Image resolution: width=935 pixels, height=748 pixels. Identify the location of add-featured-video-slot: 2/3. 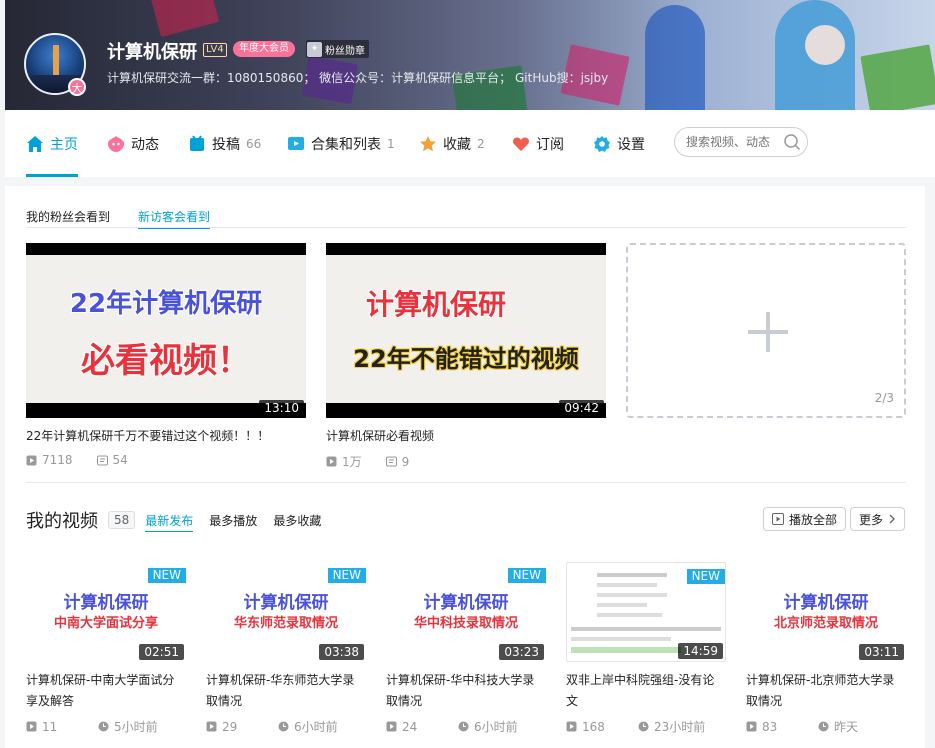
(766, 330).